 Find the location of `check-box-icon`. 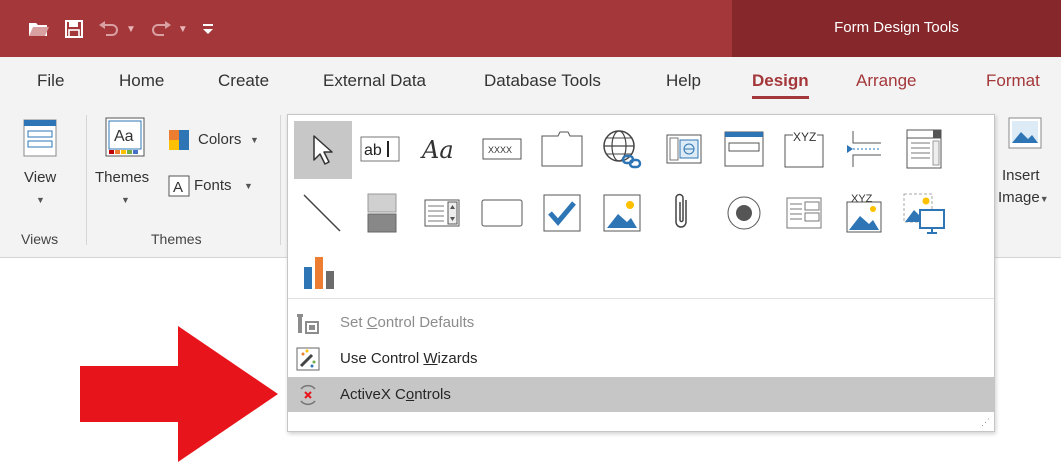

check-box-icon is located at coordinates (562, 213).